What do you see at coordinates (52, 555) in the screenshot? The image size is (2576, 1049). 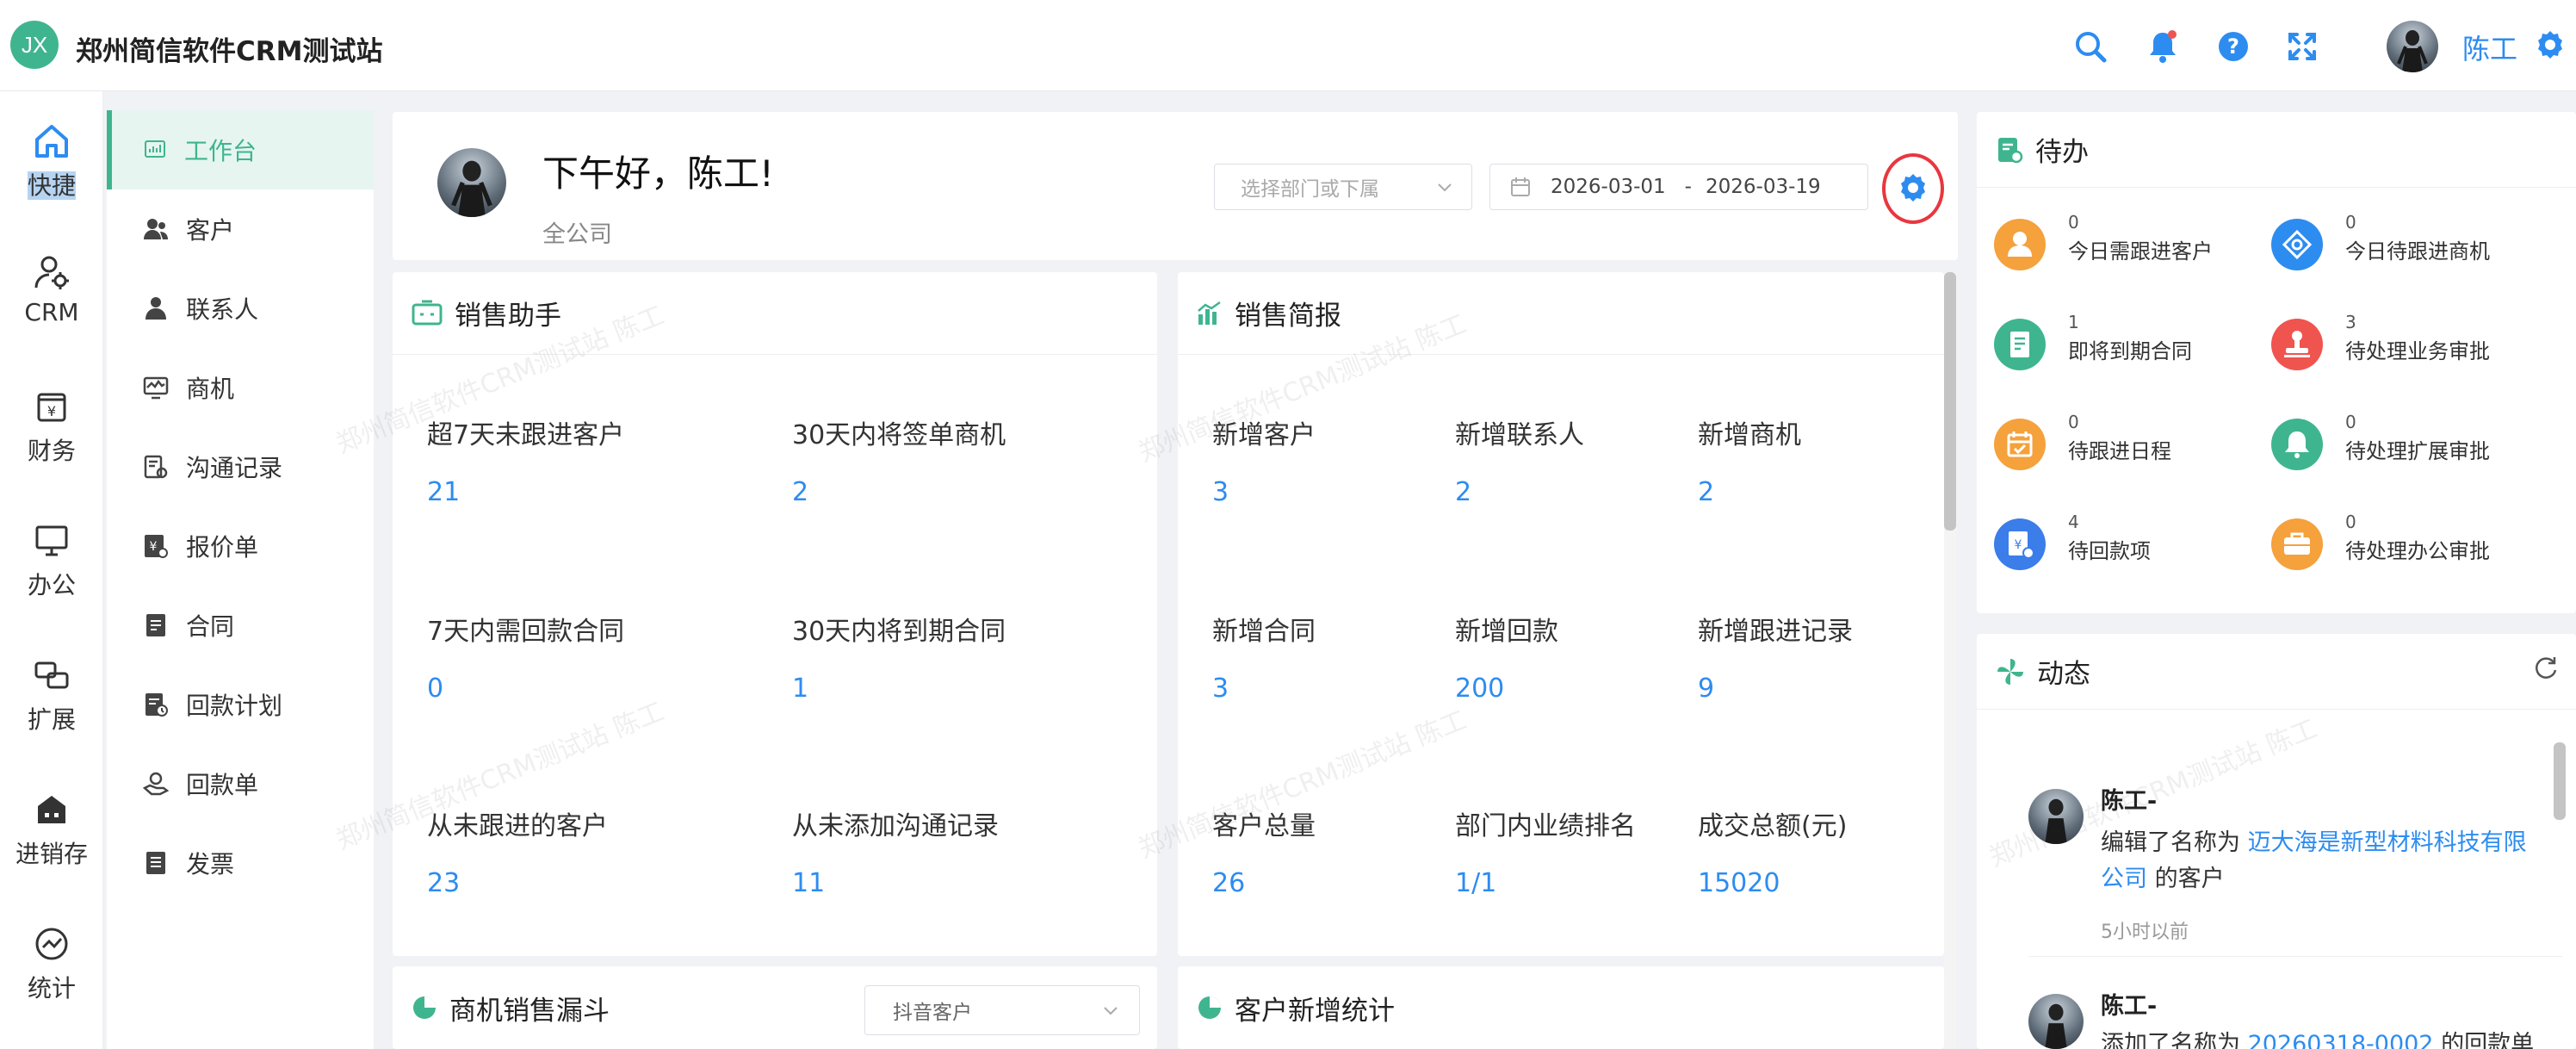 I see `rail-item-office: 办公` at bounding box center [52, 555].